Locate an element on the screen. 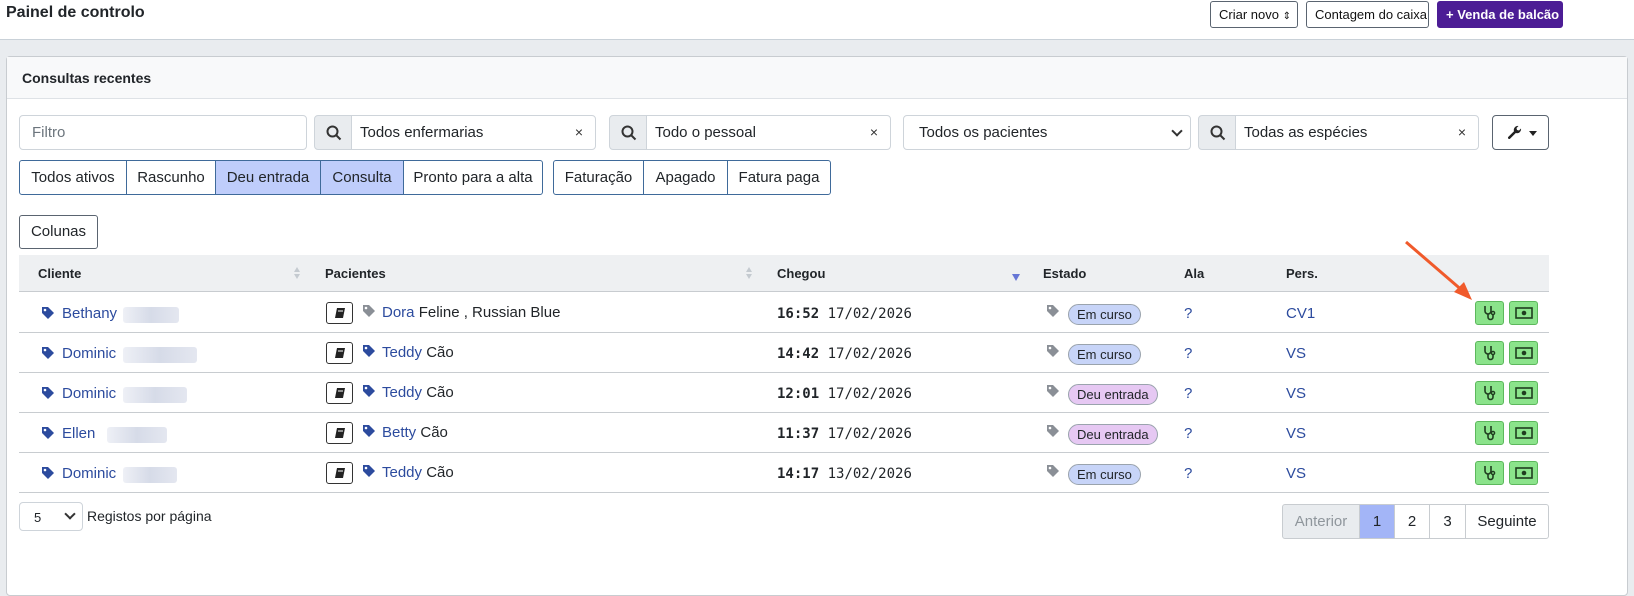 The width and height of the screenshot is (1634, 596). staff-filter: Todo o pessoal × is located at coordinates (750, 132).